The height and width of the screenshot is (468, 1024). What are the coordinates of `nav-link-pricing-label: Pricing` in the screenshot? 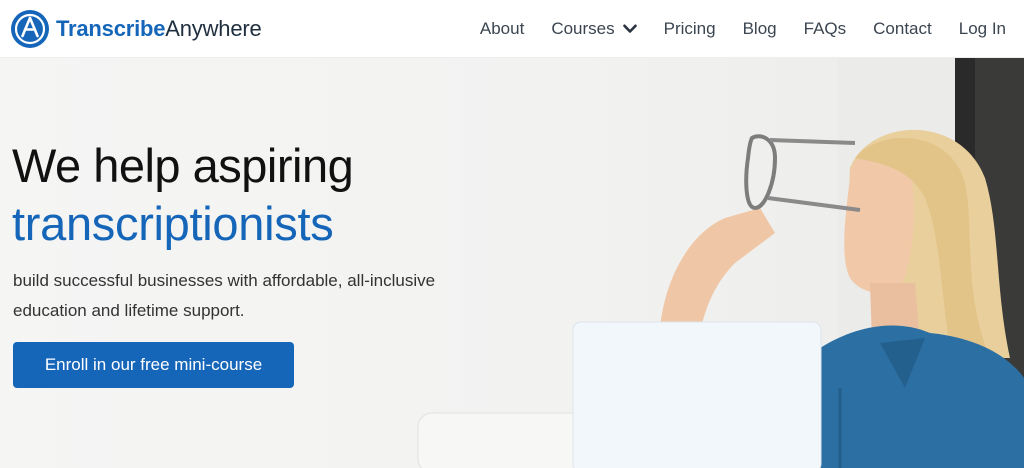 It's located at (689, 28).